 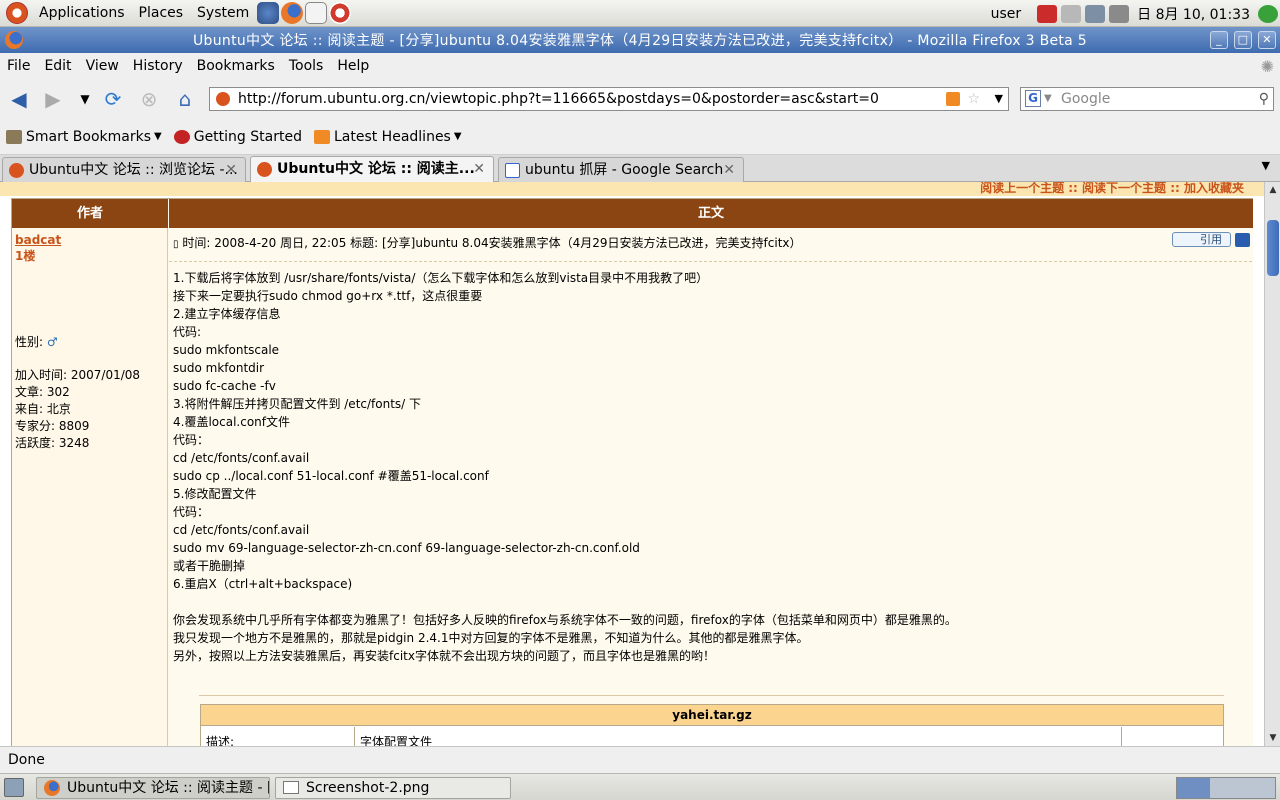 I want to click on bookmark-label: Latest Headlines, so click(x=392, y=136).